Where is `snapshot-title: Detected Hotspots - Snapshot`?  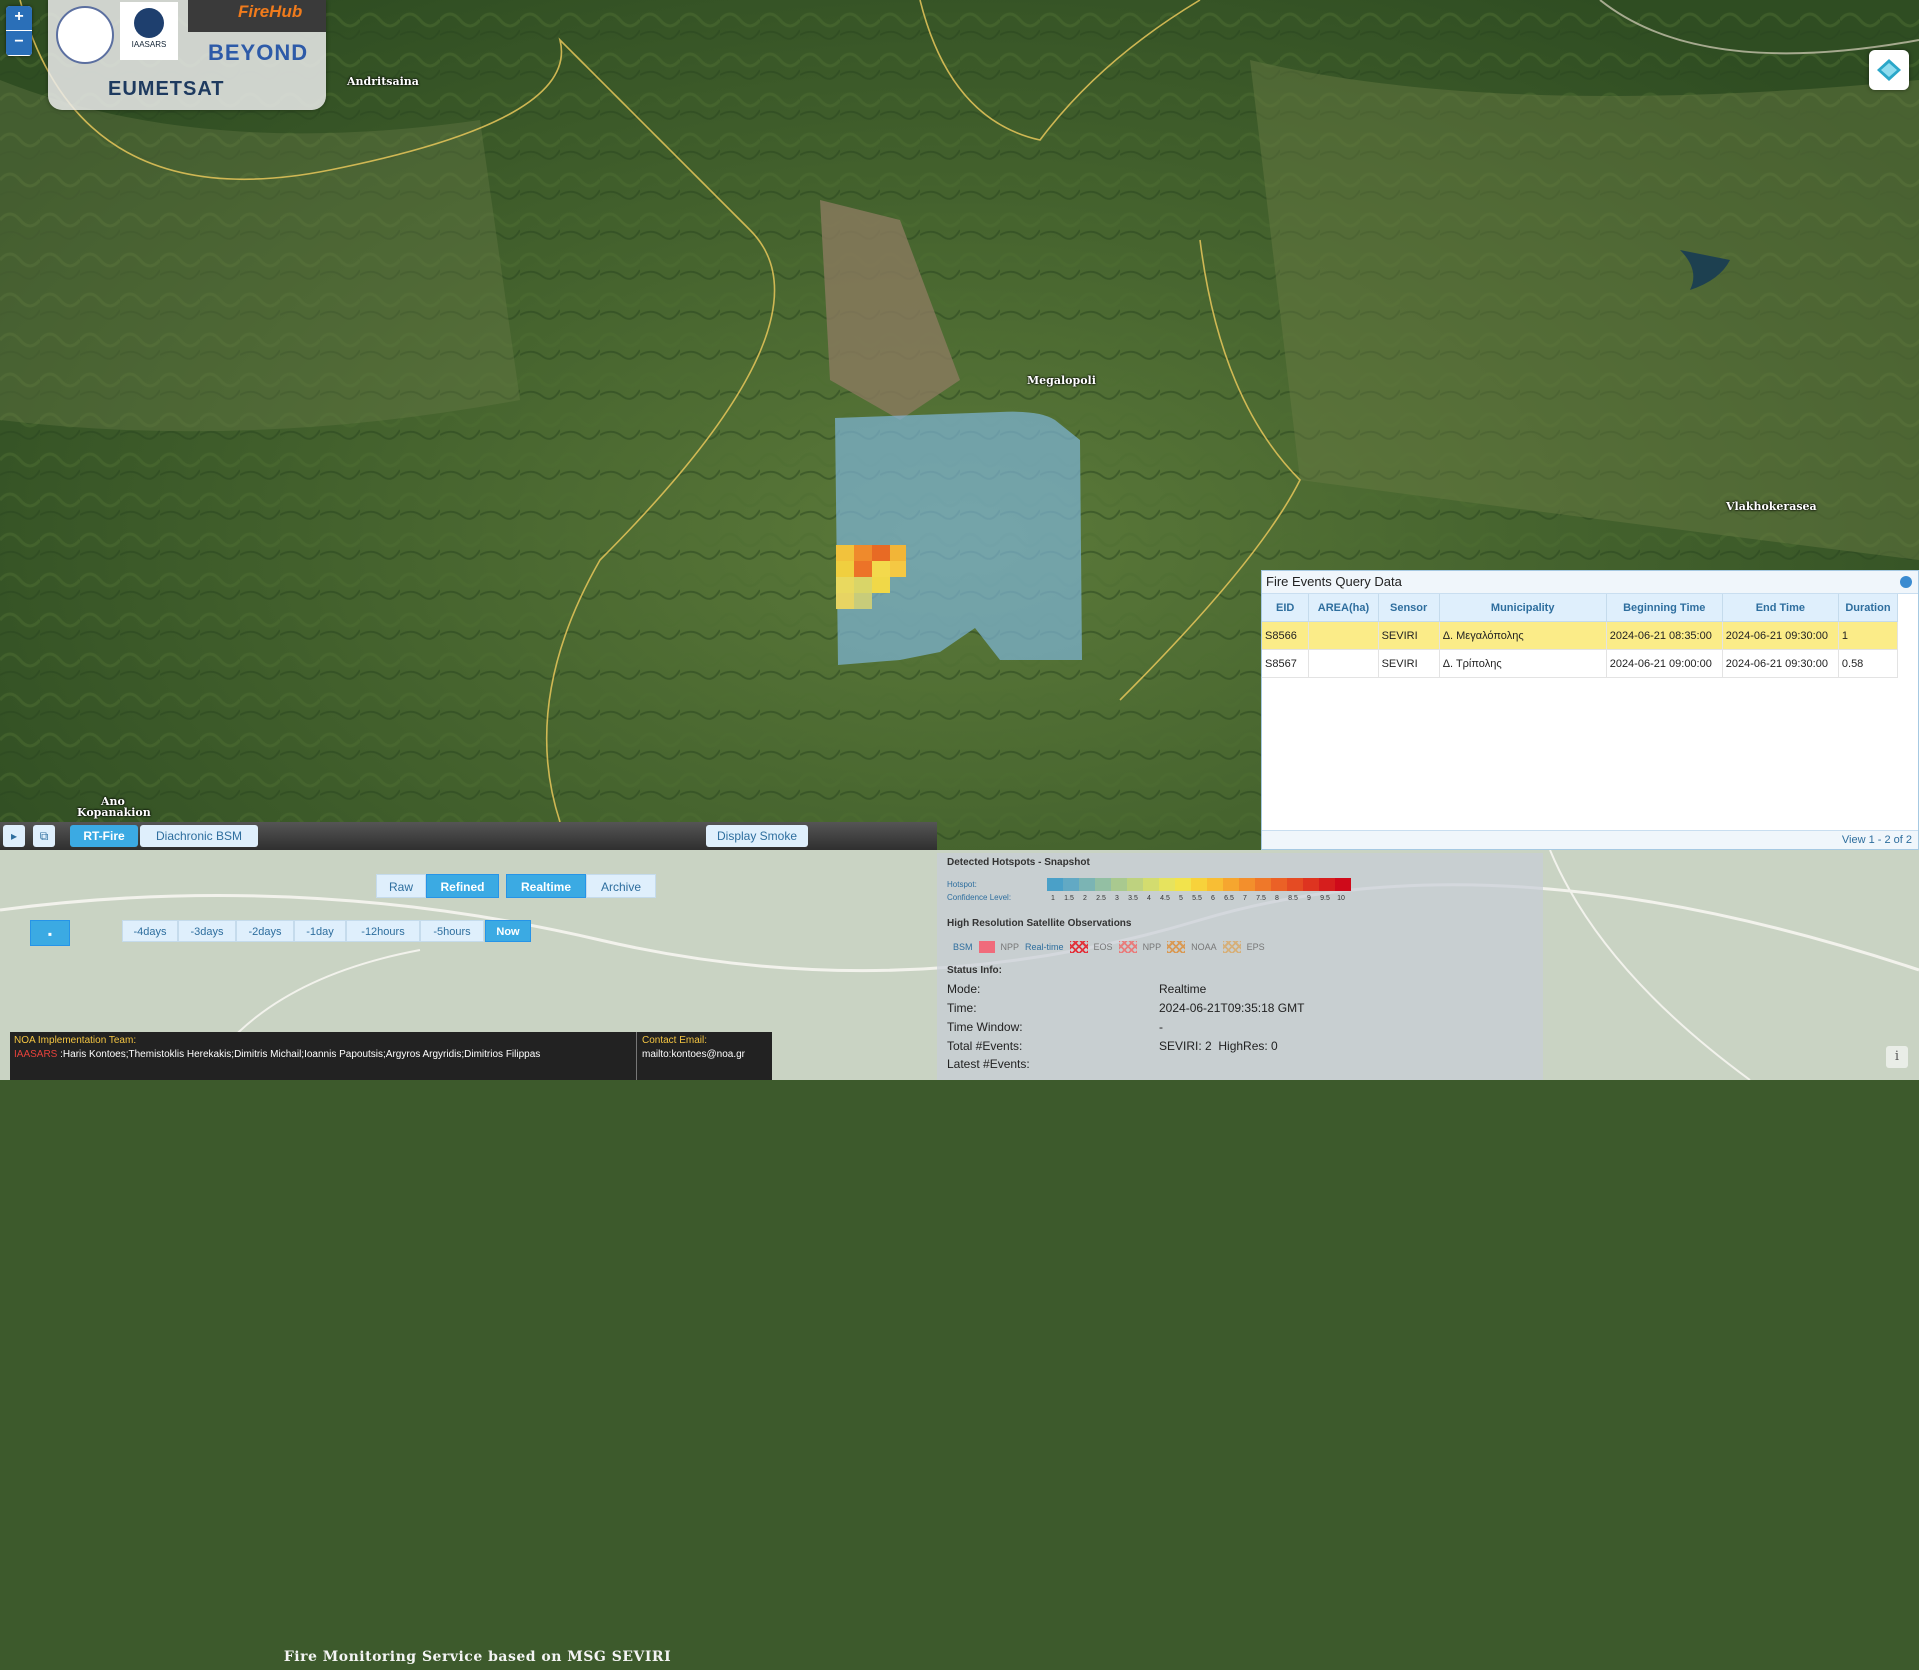 snapshot-title: Detected Hotspots - Snapshot is located at coordinates (1018, 862).